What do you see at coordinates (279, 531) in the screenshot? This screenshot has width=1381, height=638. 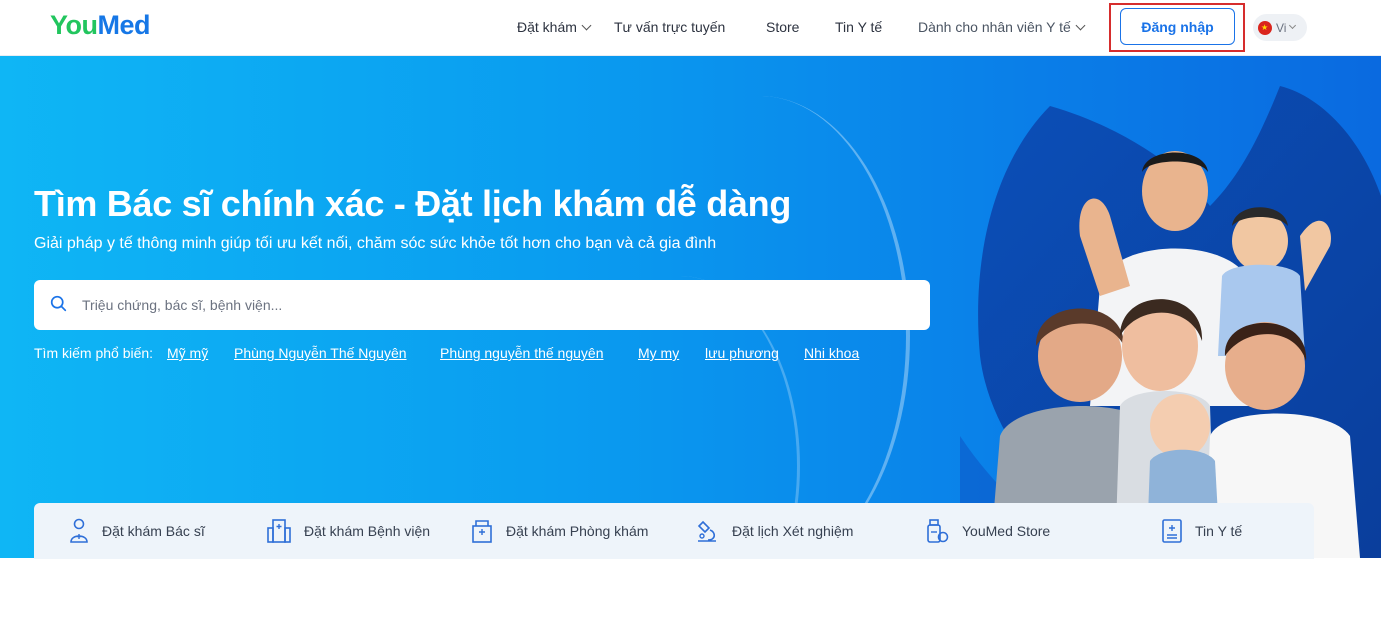 I see `hospital-icon` at bounding box center [279, 531].